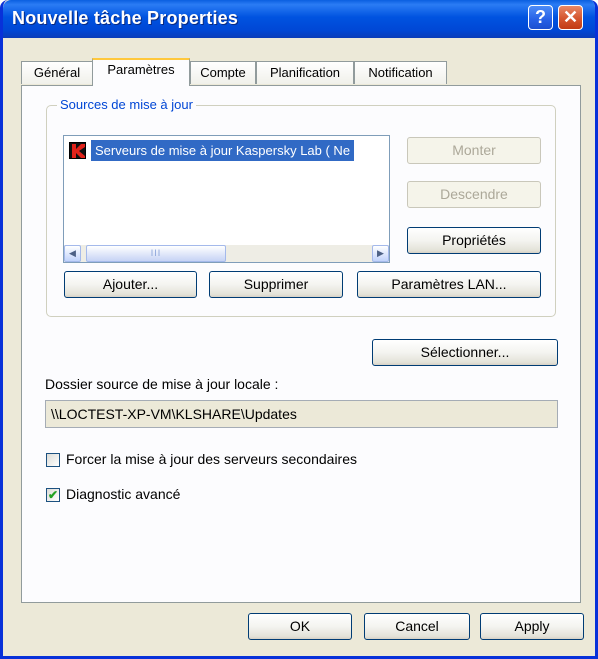 The height and width of the screenshot is (659, 598). What do you see at coordinates (126, 104) in the screenshot?
I see `update-sources-label: Sources de mise à jour` at bounding box center [126, 104].